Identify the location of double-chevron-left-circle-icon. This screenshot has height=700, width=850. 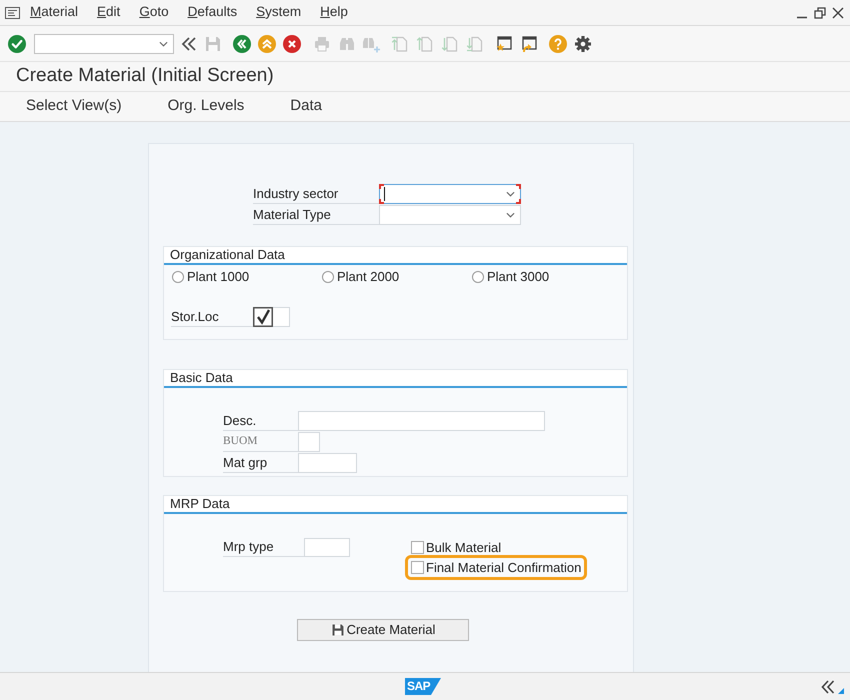
(242, 43).